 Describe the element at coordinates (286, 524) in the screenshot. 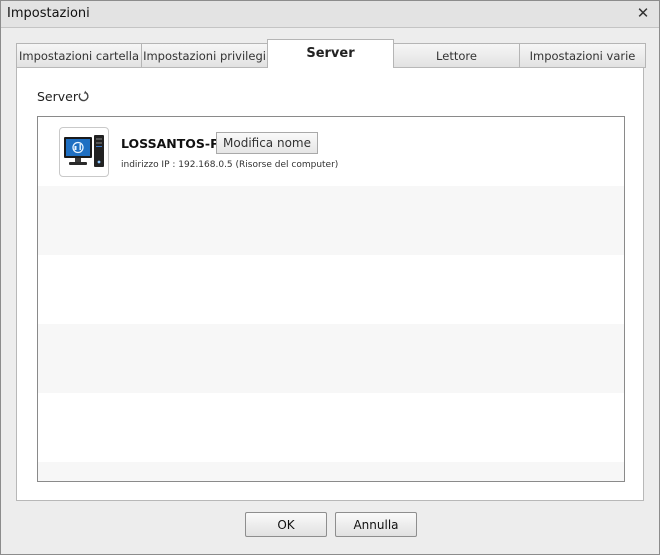

I see `ok-button: OK` at that location.